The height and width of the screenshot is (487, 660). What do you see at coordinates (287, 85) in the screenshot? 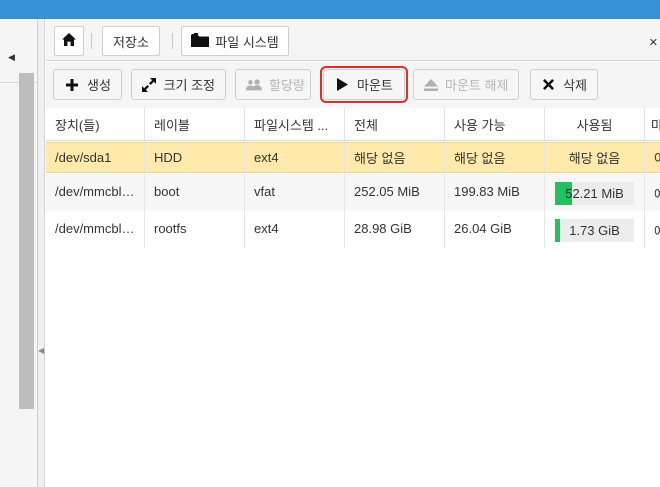
I see `quota-button-label: 할당량` at bounding box center [287, 85].